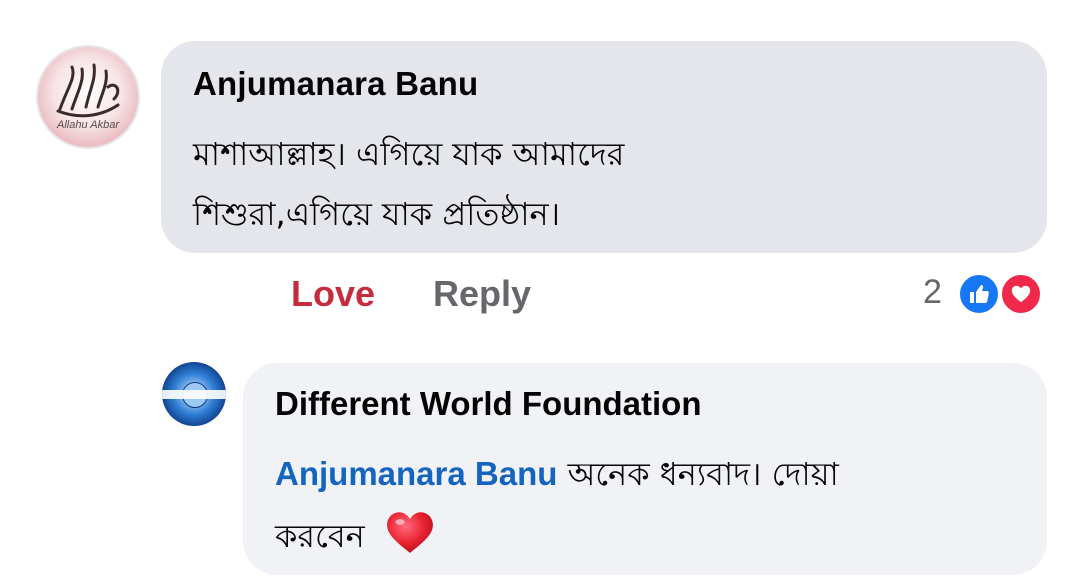 Image resolution: width=1080 pixels, height=584 pixels. I want to click on reply-author: Different World Foundation, so click(488, 404).